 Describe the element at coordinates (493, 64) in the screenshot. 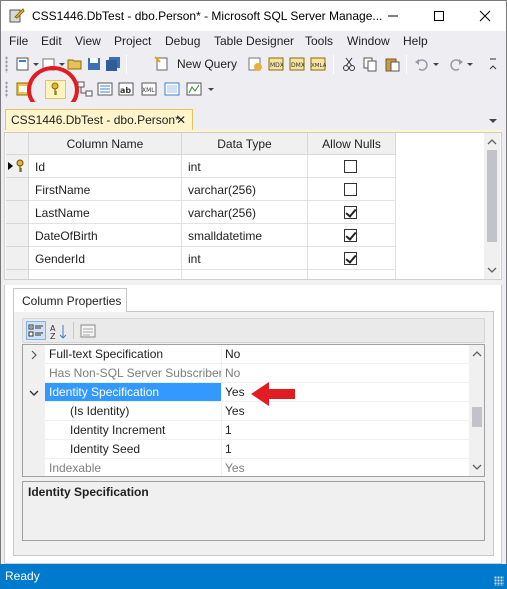

I see `toolbar-overflow-icon` at that location.